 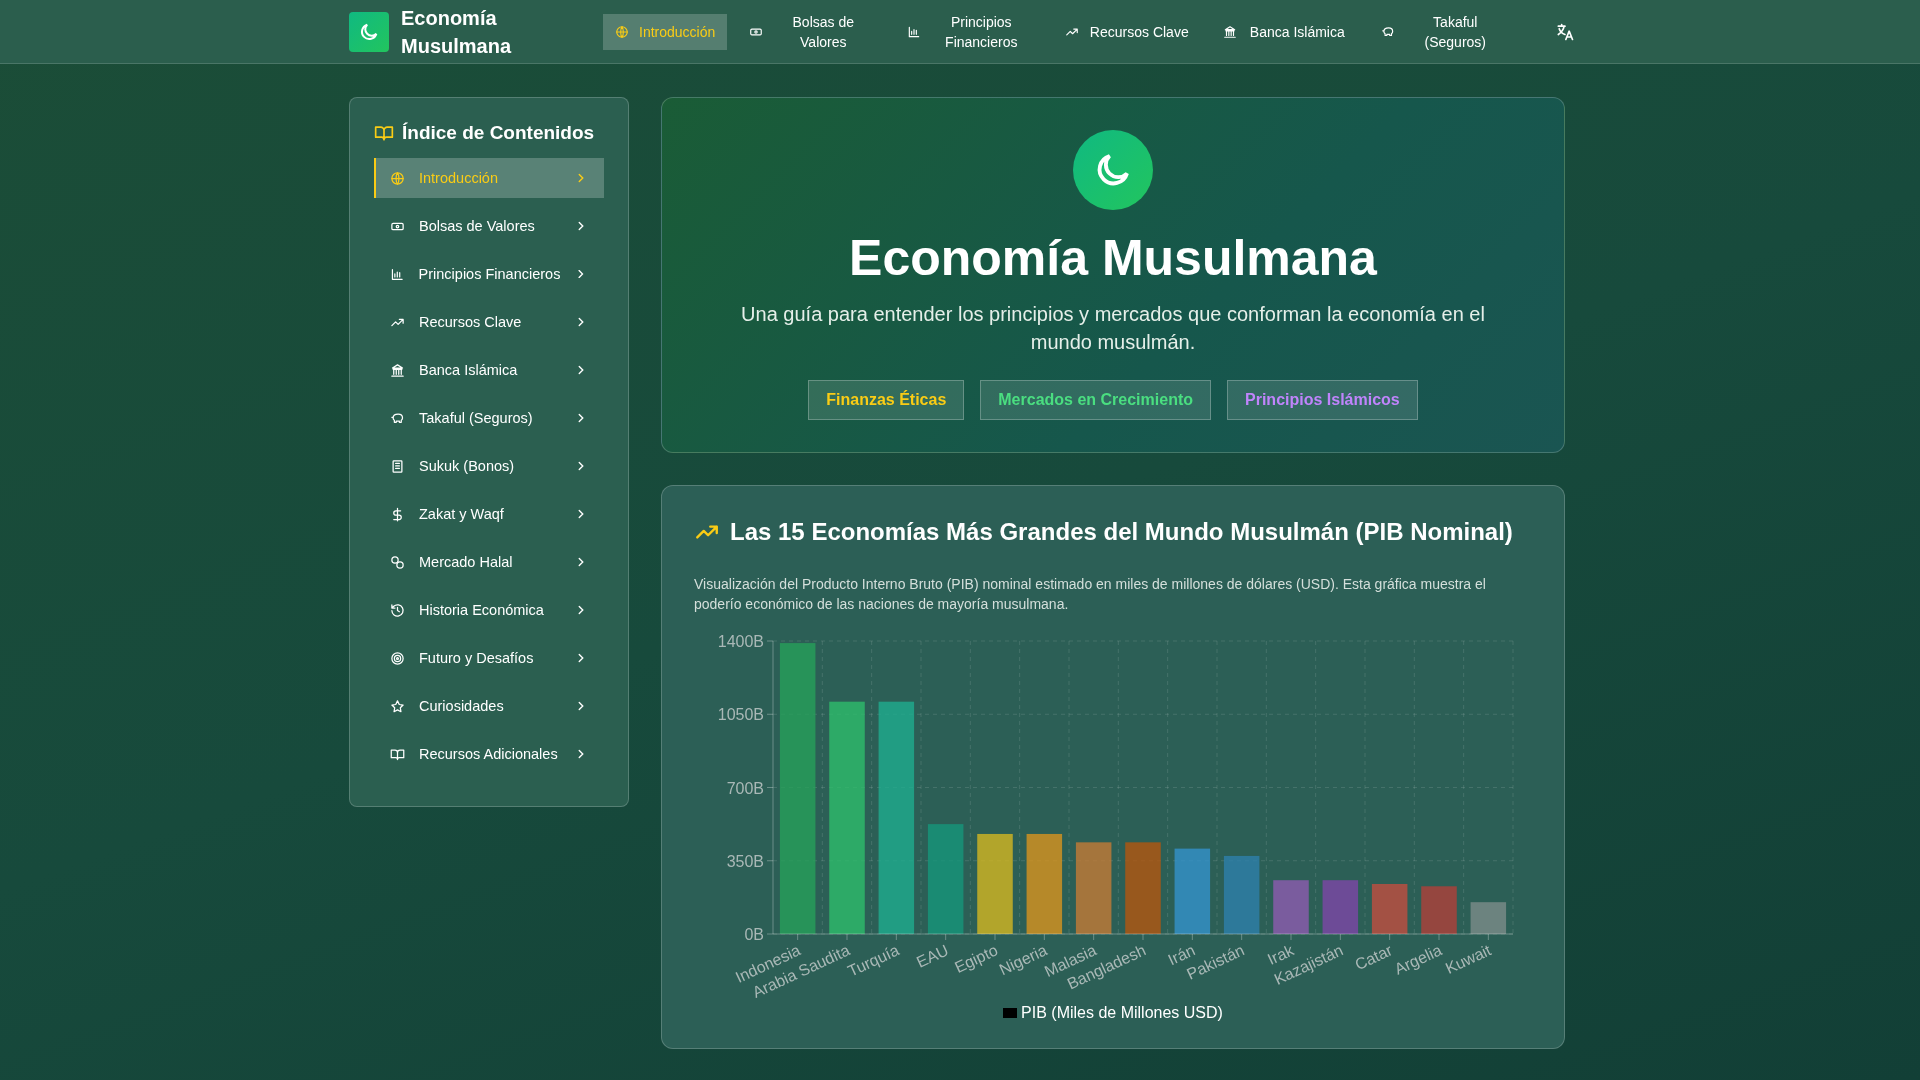 What do you see at coordinates (1121, 532) in the screenshot?
I see `chart-title: Las 15 Economías Más Grandes del Mundo Musulmán (PIB Nominal)` at bounding box center [1121, 532].